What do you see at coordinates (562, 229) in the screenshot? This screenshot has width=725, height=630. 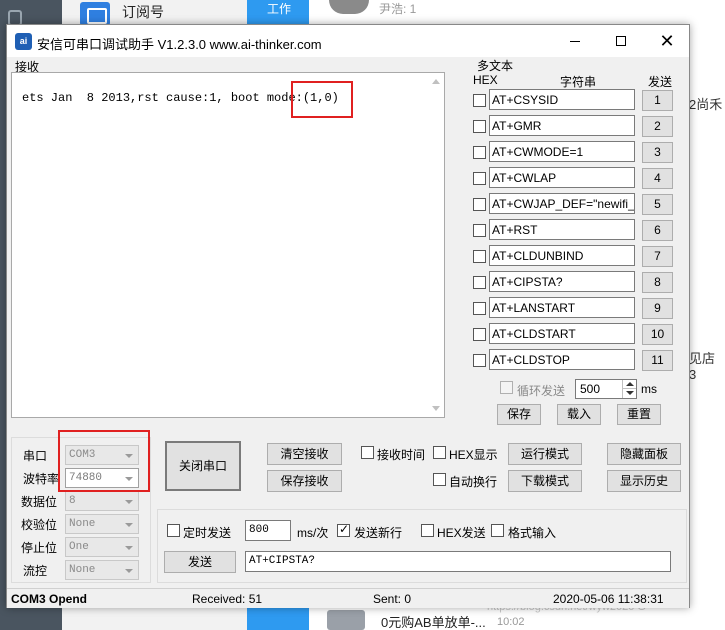 I see `multitext-command-input: AT+RST` at bounding box center [562, 229].